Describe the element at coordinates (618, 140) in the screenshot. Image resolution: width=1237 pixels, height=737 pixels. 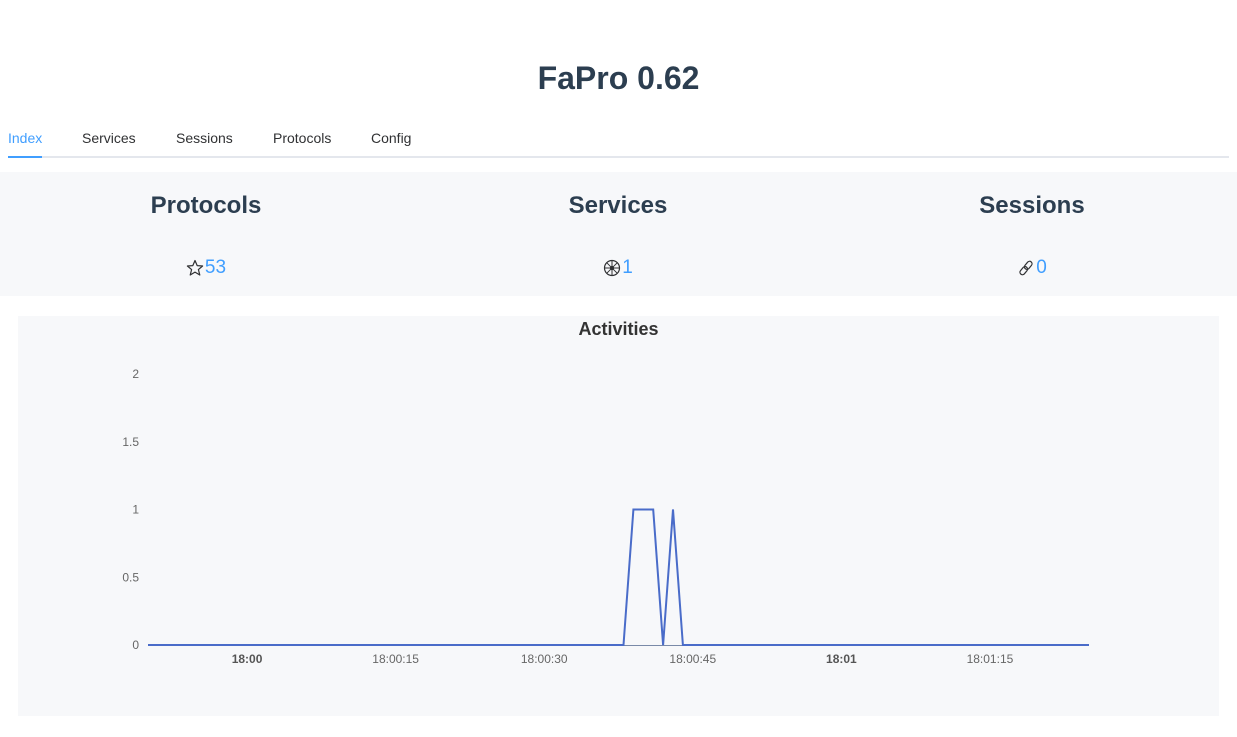
I see `nav-tabs: Index Services Sessions Protocols Config` at that location.